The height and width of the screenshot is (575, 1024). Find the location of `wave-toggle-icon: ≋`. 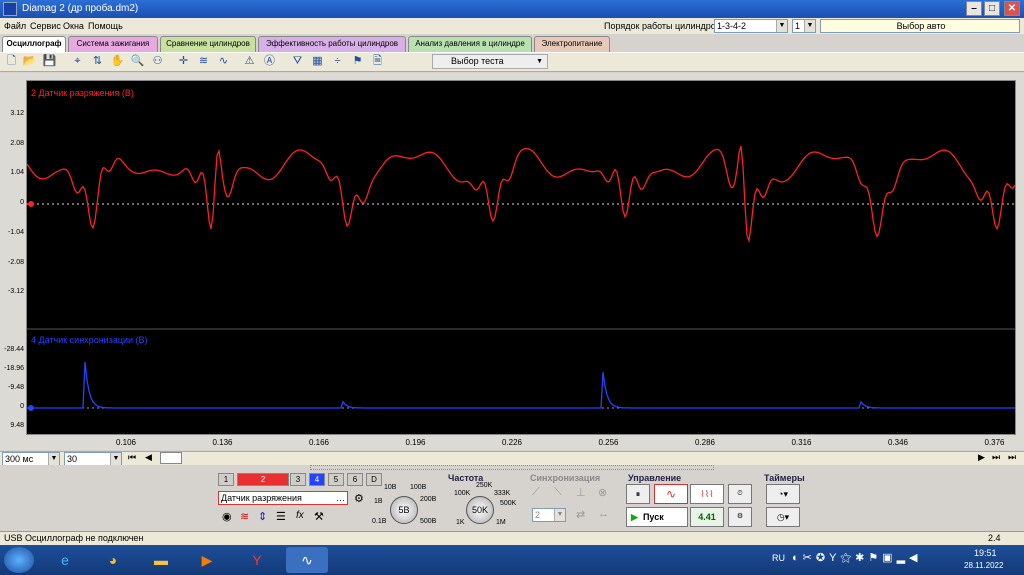

wave-toggle-icon: ≋ is located at coordinates (244, 516).